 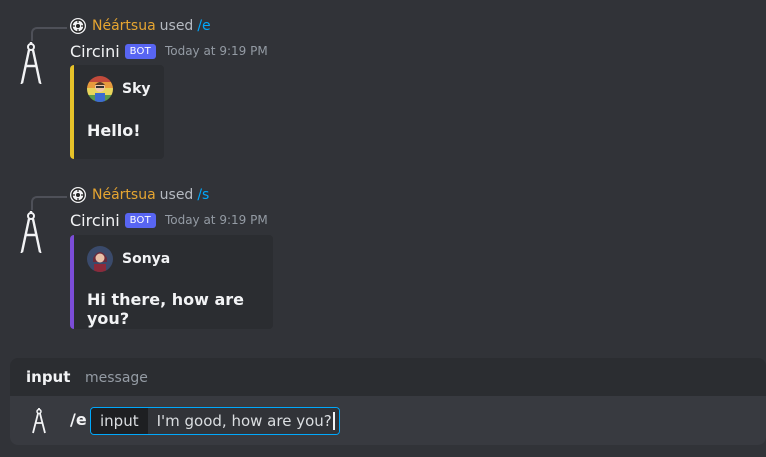 I want to click on option-name: input, so click(x=48, y=377).